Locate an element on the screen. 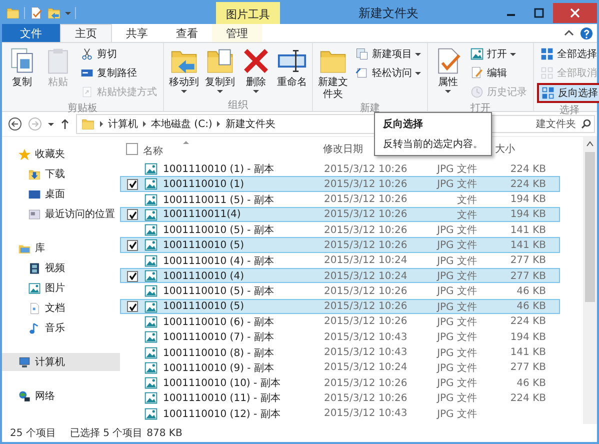  ribbon-button: 全部选择 is located at coordinates (568, 54).